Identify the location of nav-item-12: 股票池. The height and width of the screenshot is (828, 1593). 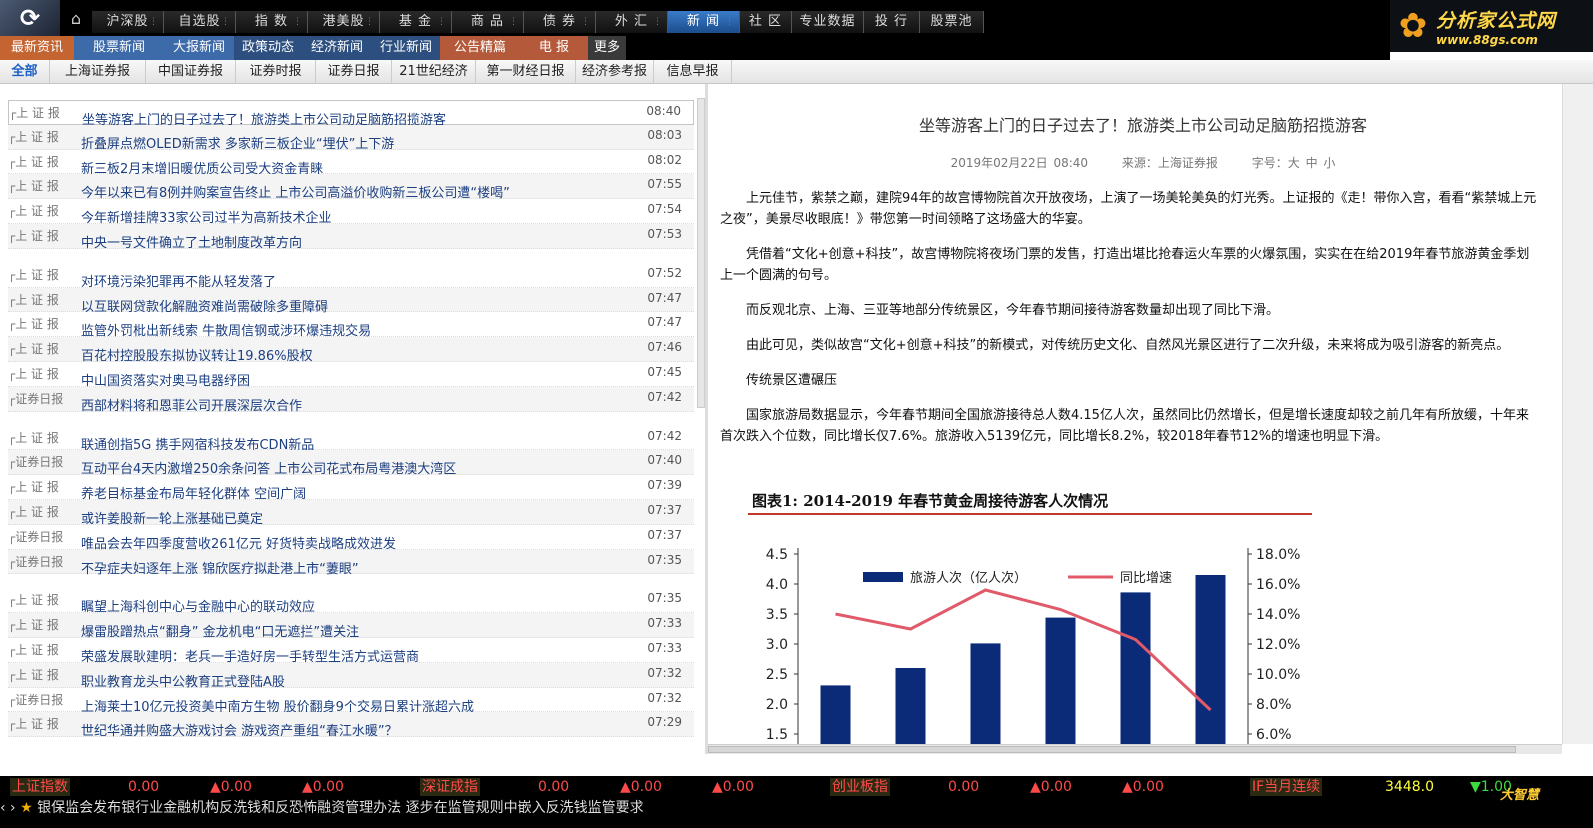
(952, 22).